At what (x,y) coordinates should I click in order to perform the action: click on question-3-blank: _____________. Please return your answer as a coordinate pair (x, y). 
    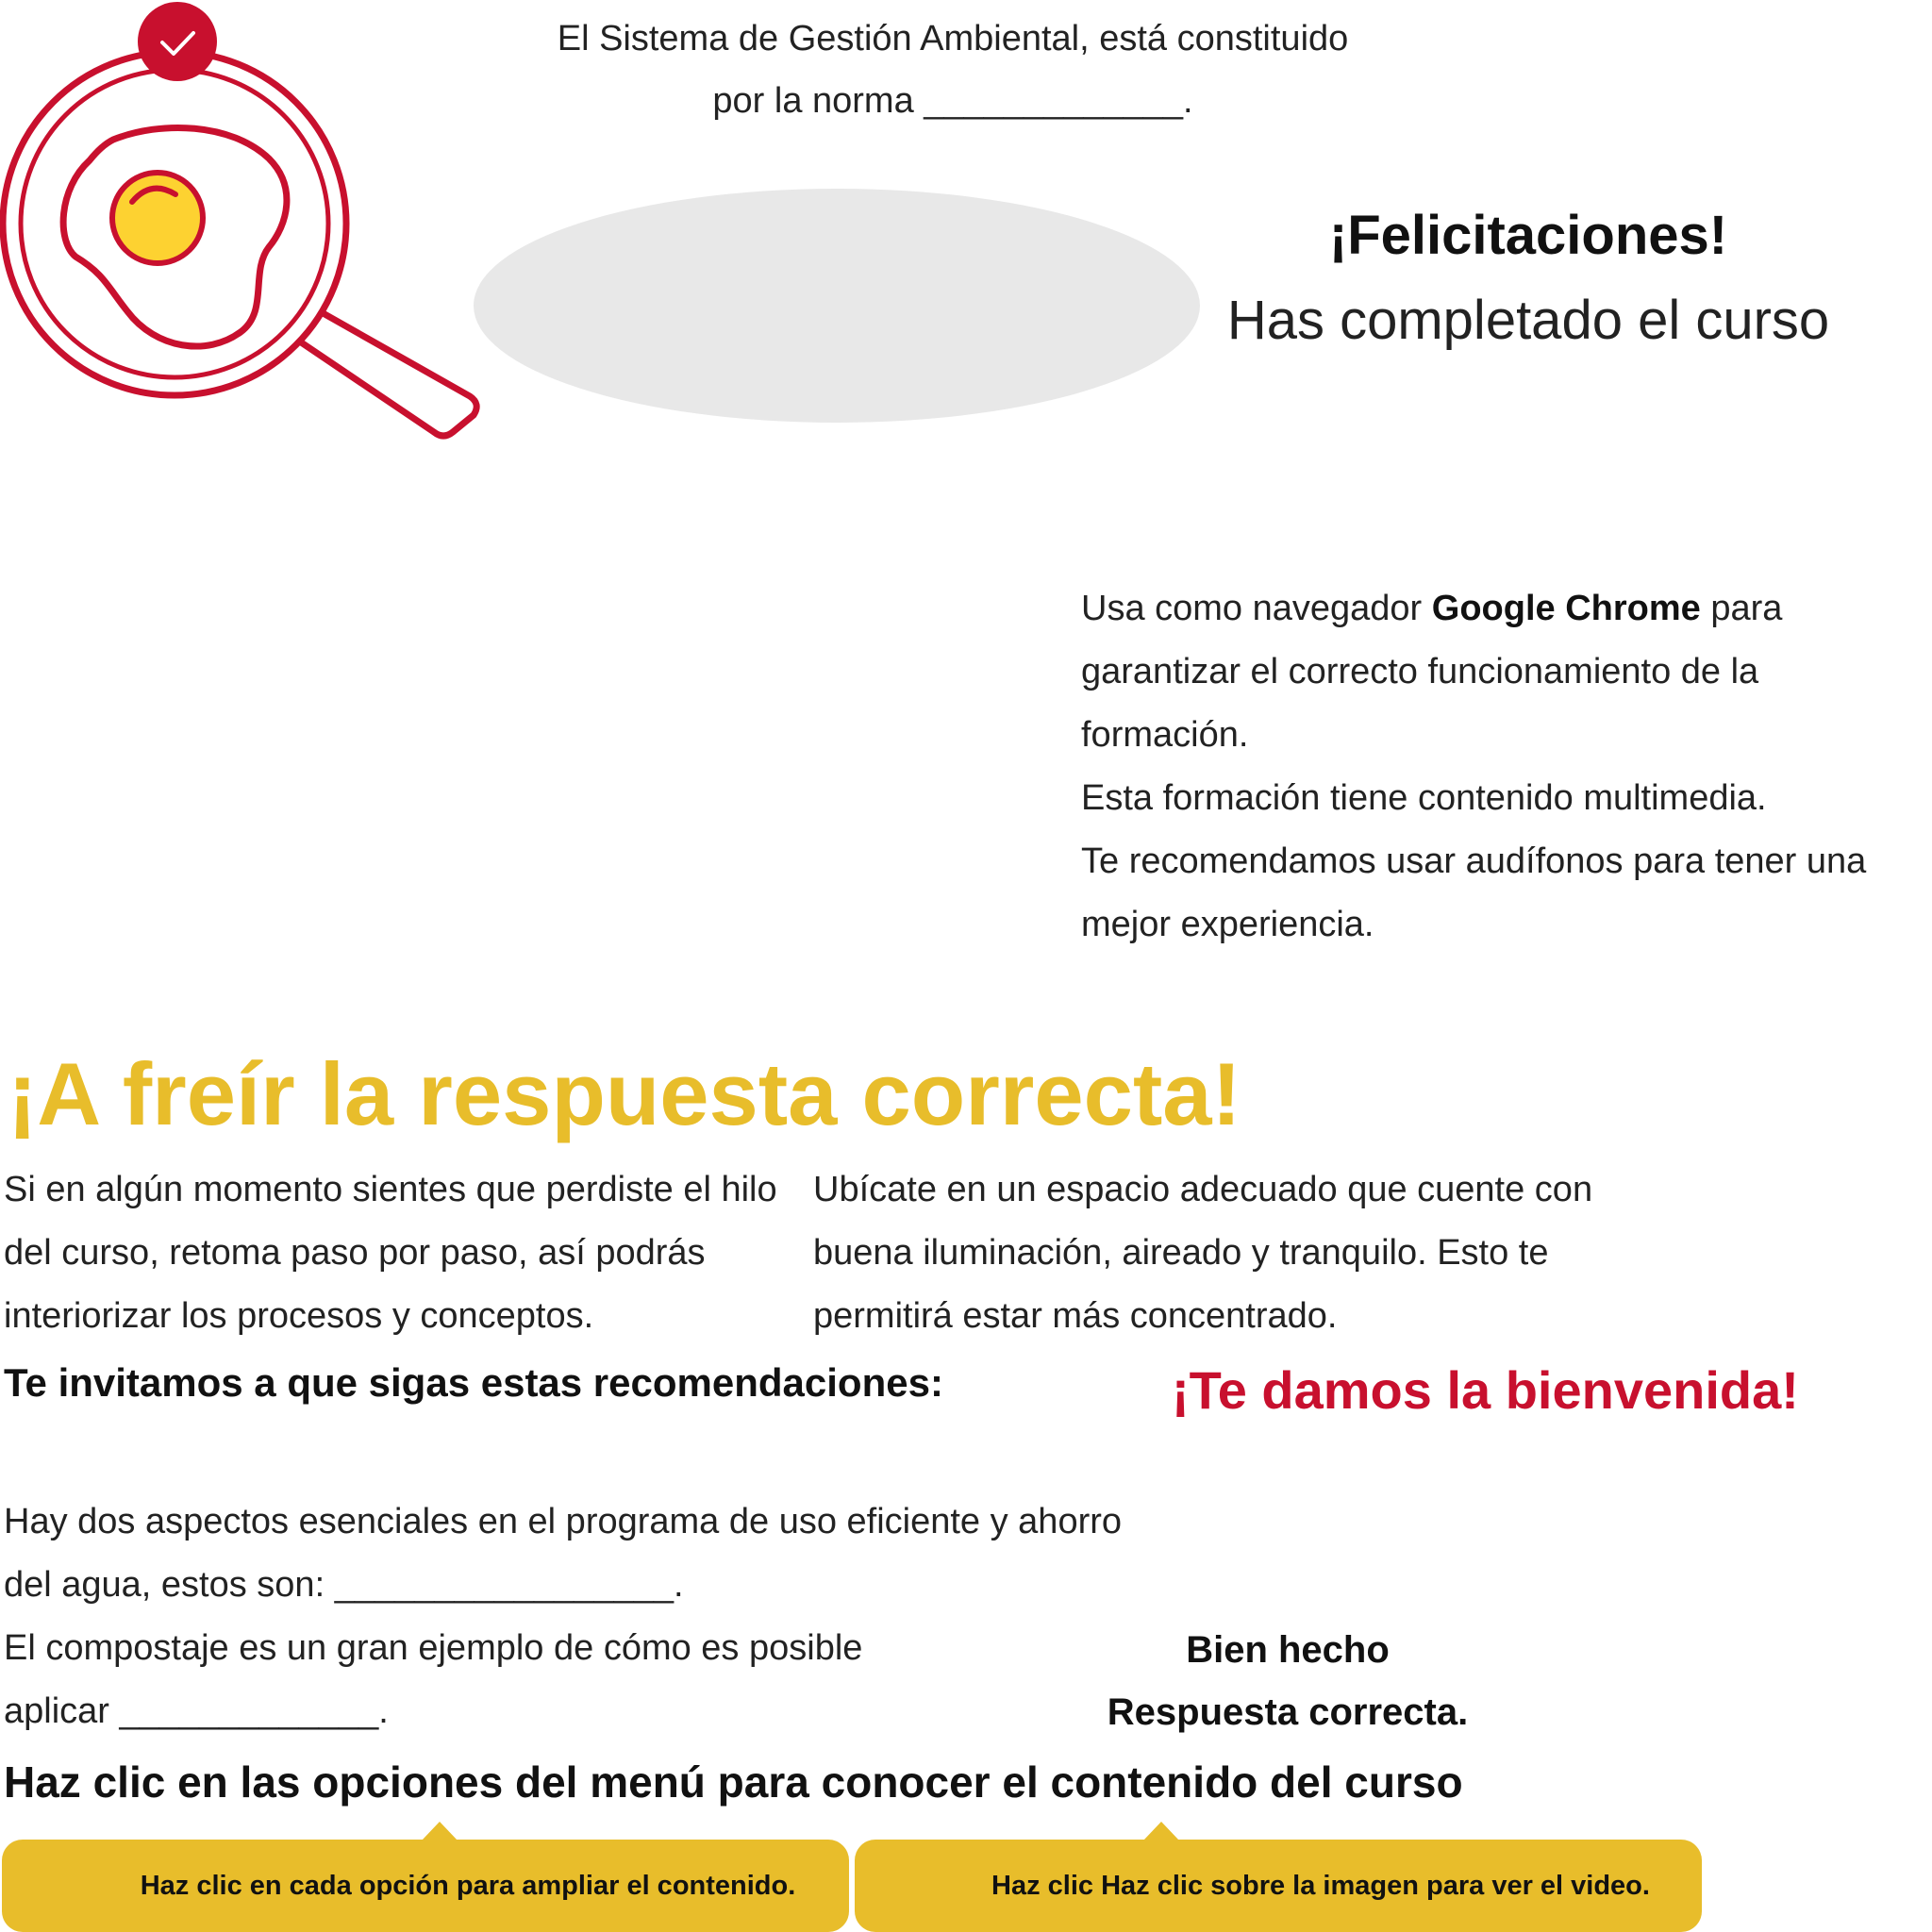
    Looking at the image, I should click on (249, 1711).